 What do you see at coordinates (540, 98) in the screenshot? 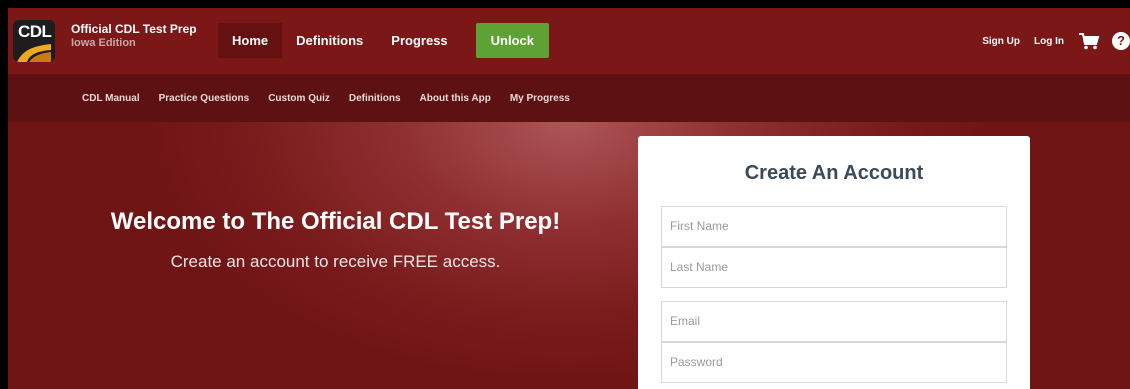
I see `subnav-my-progress: My Progress` at bounding box center [540, 98].